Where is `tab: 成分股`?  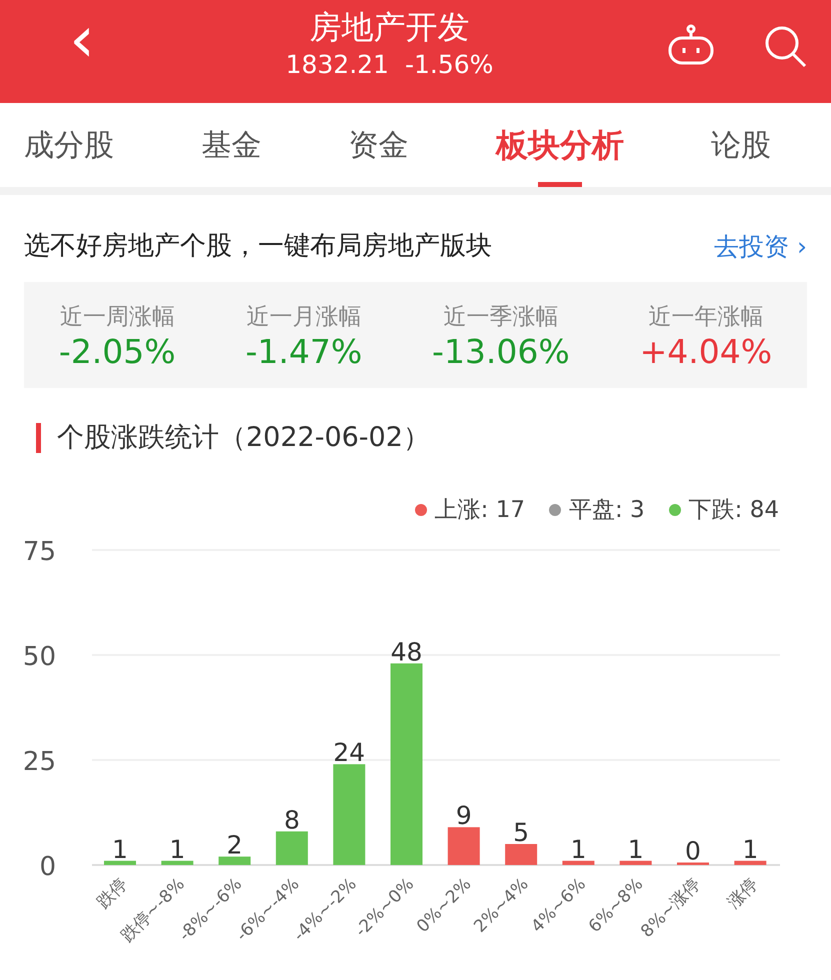 tab: 成分股 is located at coordinates (69, 145).